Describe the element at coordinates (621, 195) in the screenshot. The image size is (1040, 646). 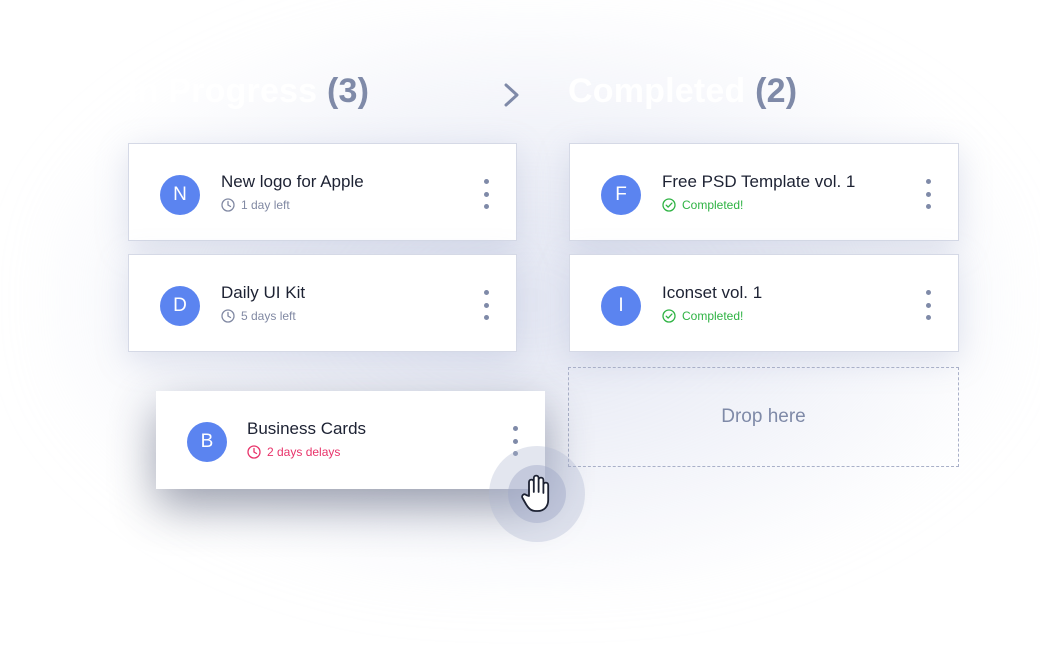
I see `avatar: F` at that location.